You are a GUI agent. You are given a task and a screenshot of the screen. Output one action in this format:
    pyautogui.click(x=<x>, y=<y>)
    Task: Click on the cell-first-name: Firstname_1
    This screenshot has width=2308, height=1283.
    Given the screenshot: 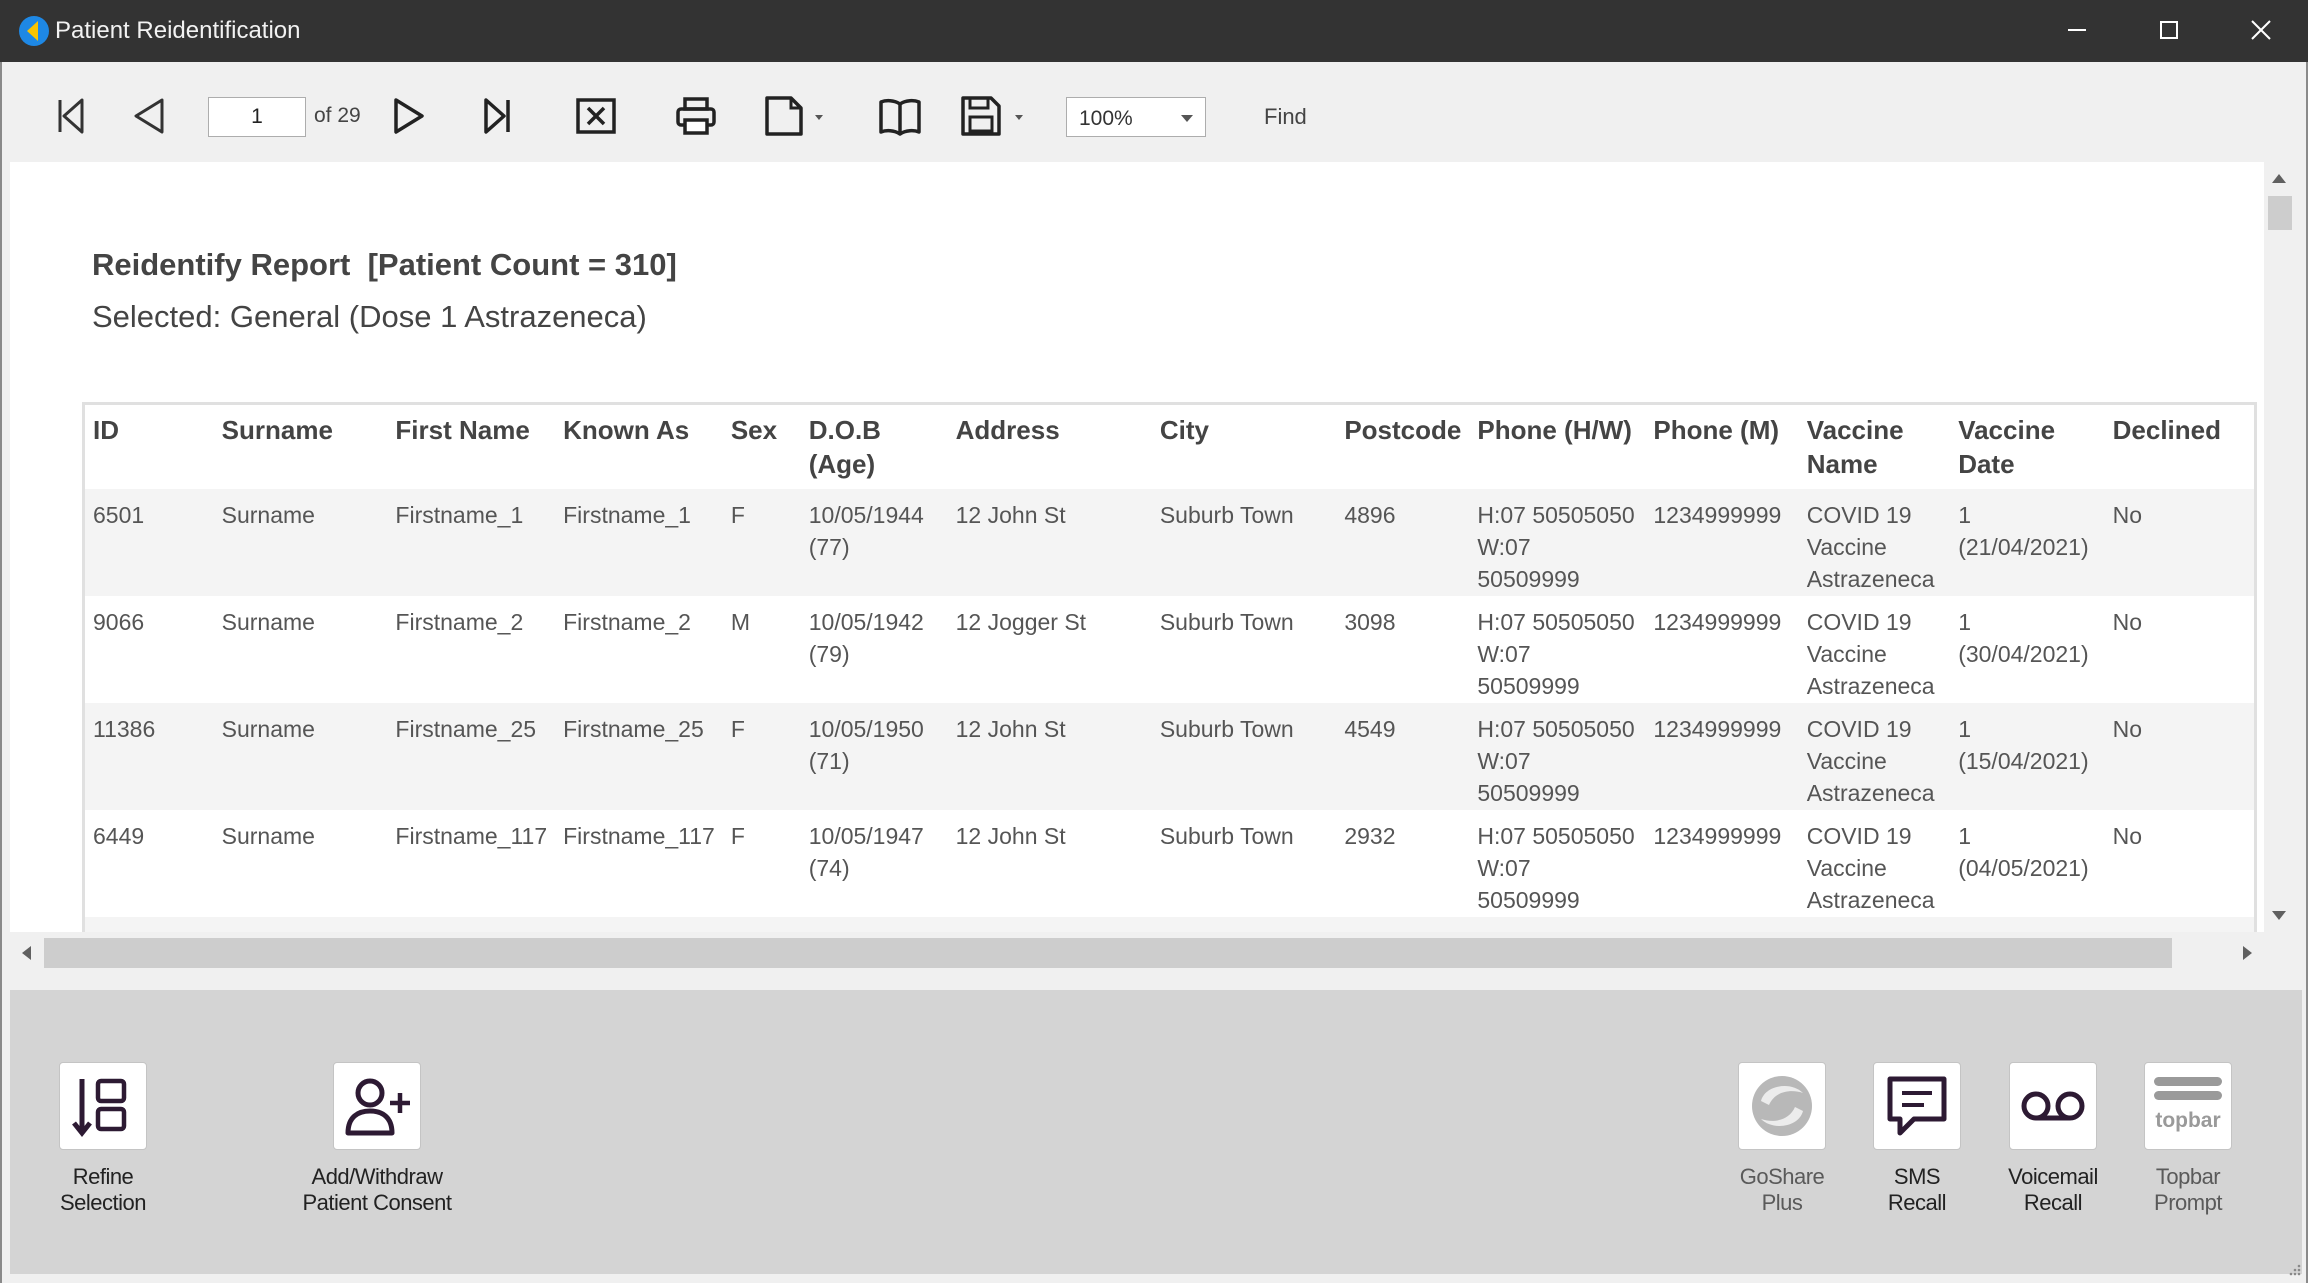 What is the action you would take?
    pyautogui.click(x=459, y=515)
    